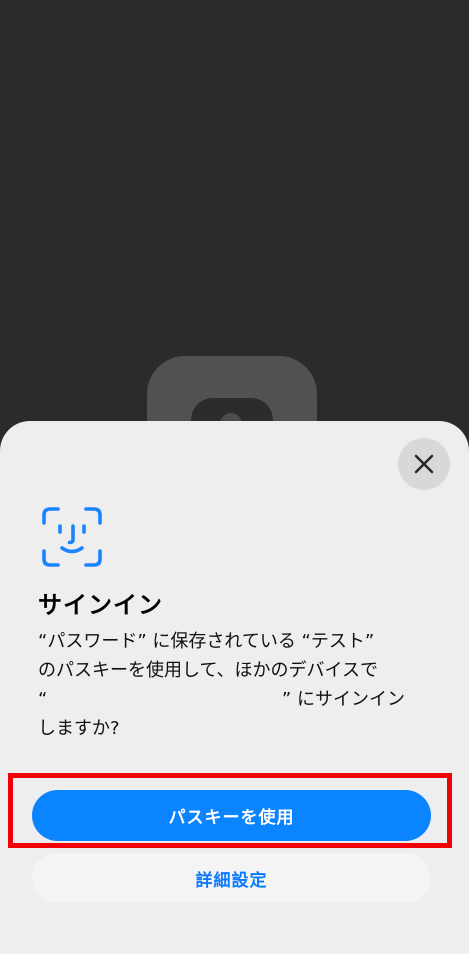 The width and height of the screenshot is (469, 954). I want to click on close-button, so click(424, 464).